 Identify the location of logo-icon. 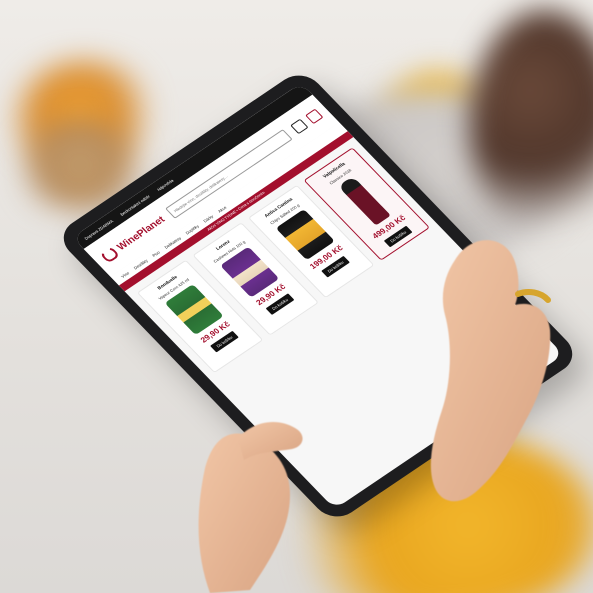
(109, 254).